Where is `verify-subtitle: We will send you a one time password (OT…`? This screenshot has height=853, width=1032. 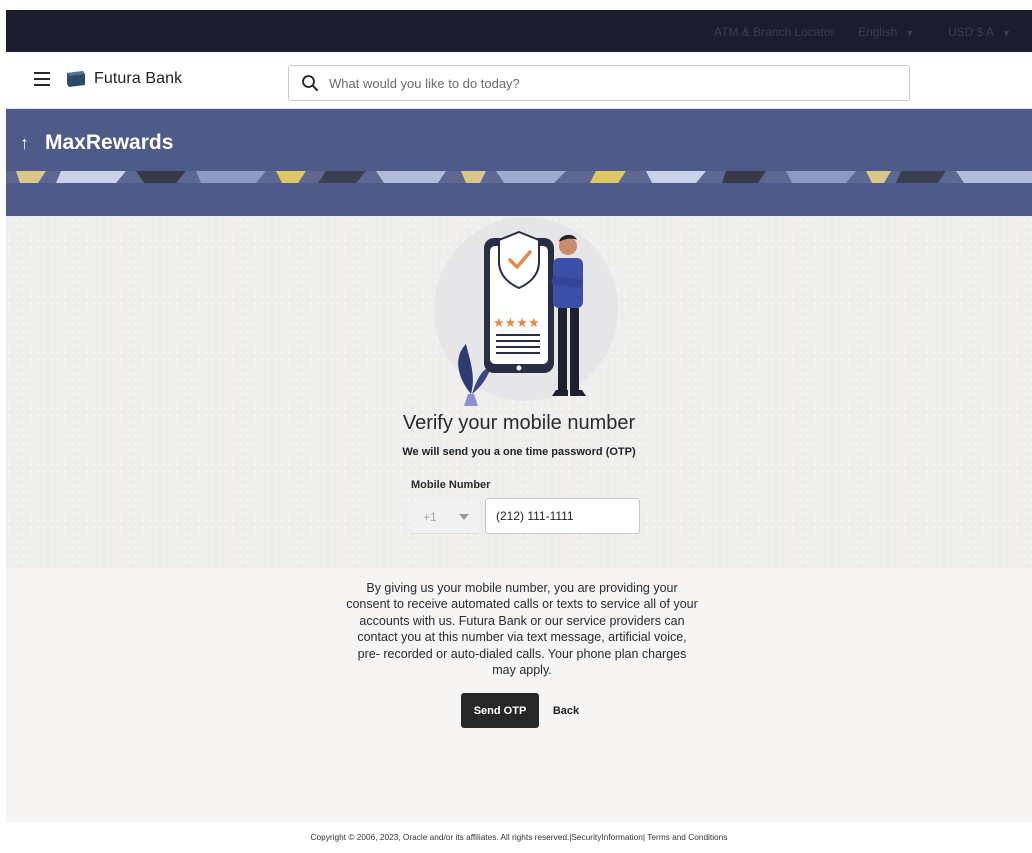
verify-subtitle: We will send you a one time password (OT… is located at coordinates (519, 452).